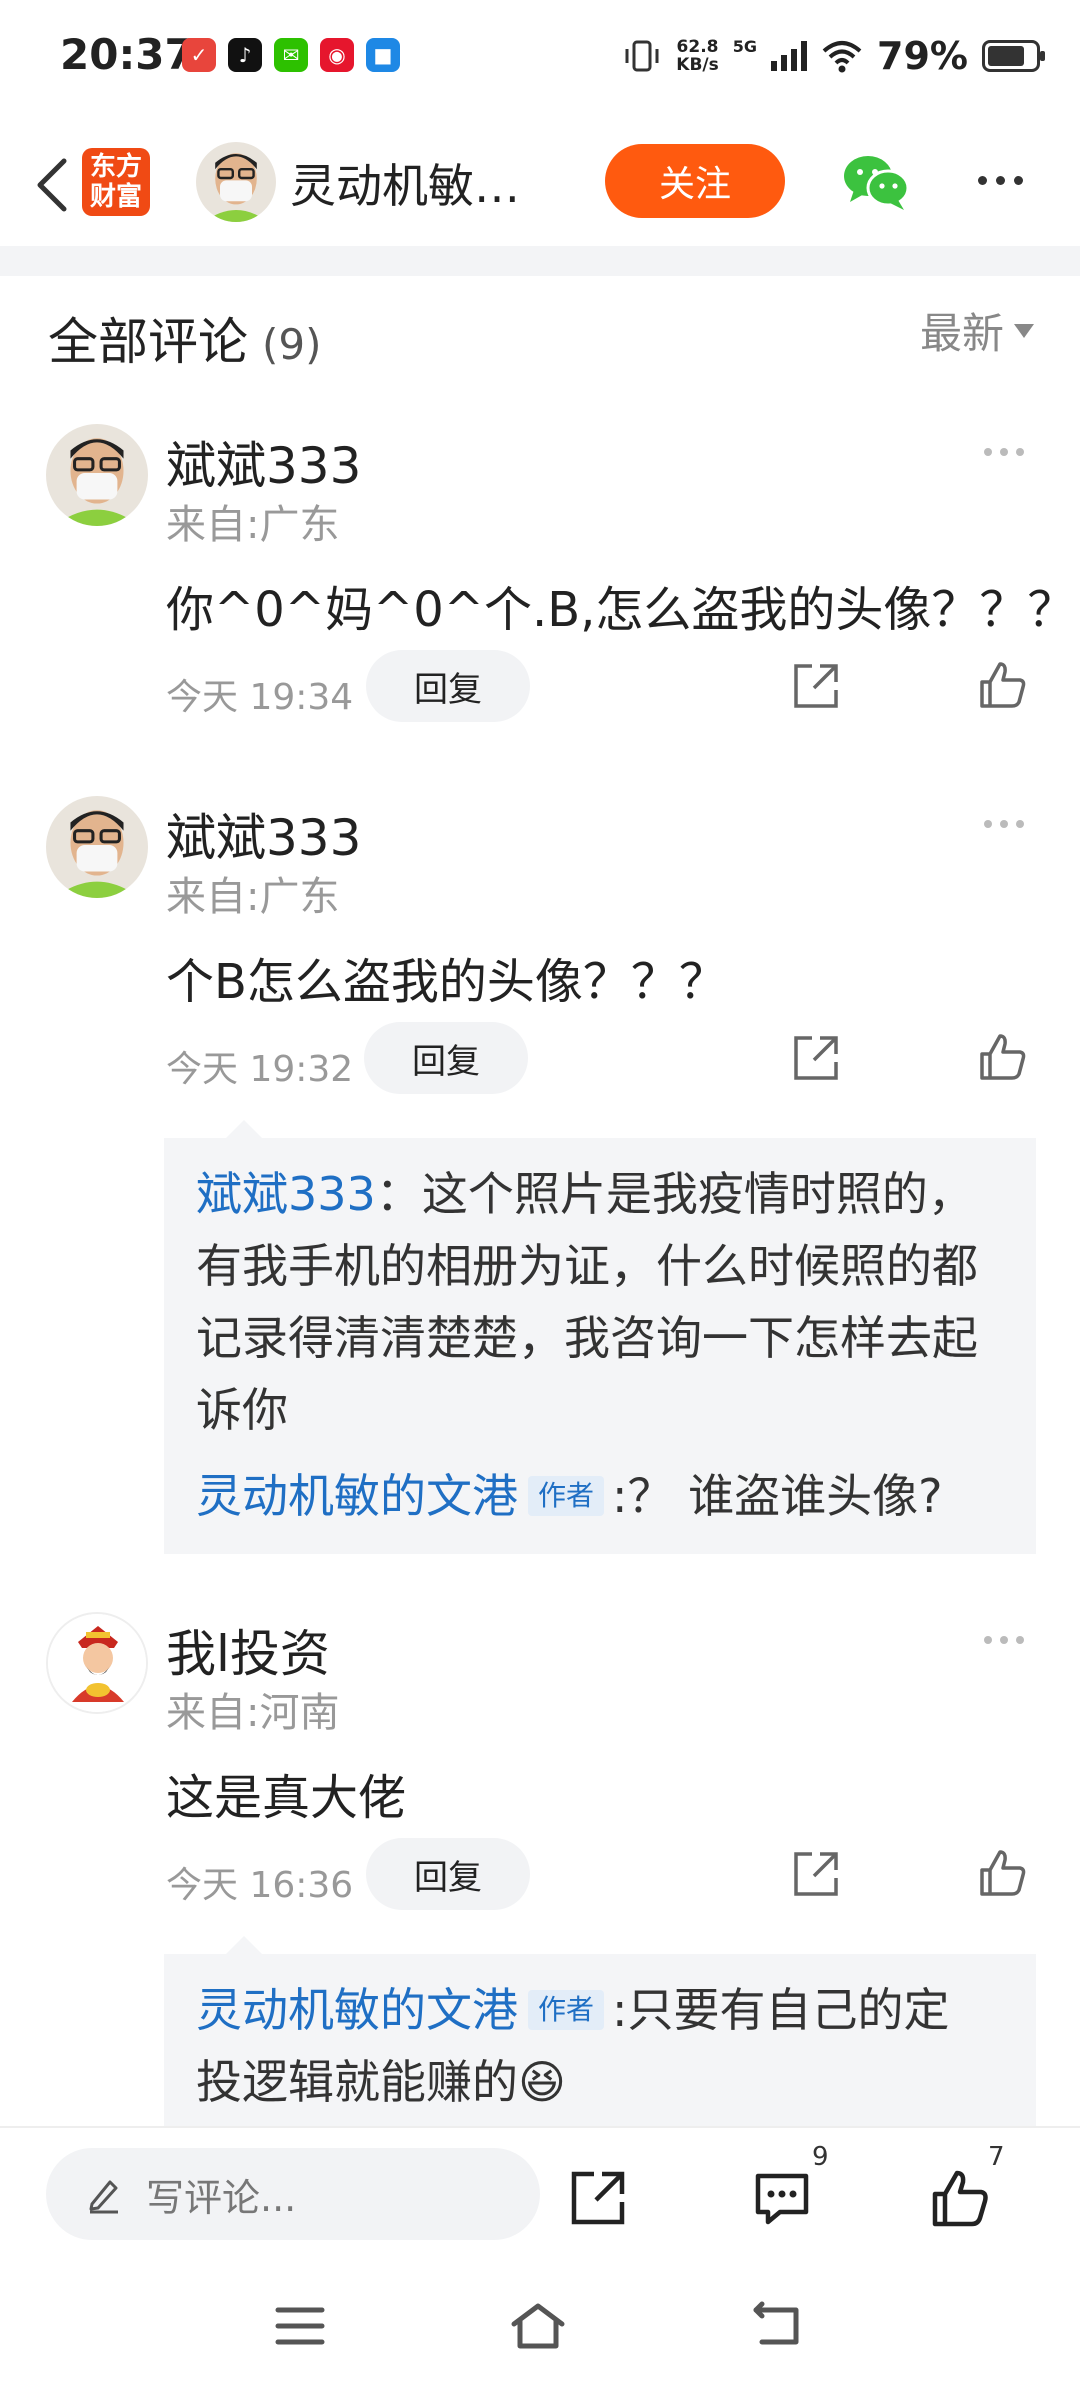 This screenshot has width=1080, height=2388. I want to click on menu-icon, so click(300, 2326).